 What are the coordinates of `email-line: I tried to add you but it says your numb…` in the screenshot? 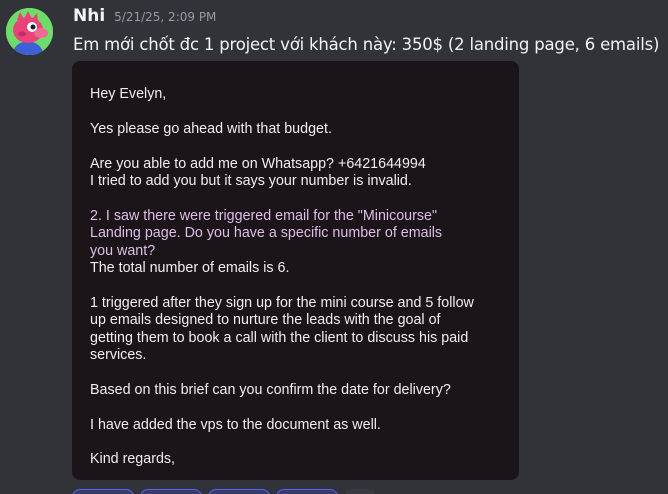 It's located at (251, 181).